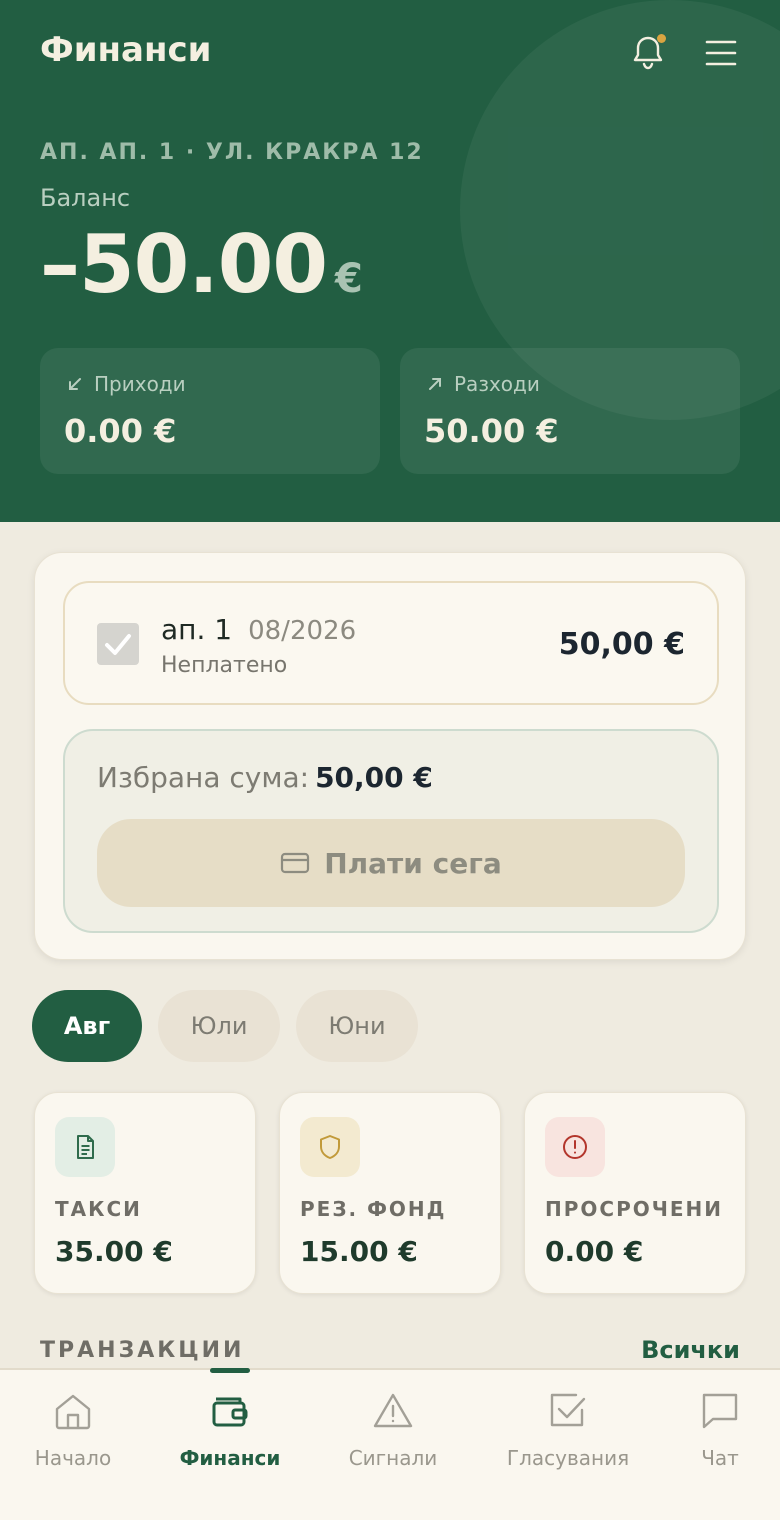  I want to click on invoice-status: Неплатено, so click(224, 665).